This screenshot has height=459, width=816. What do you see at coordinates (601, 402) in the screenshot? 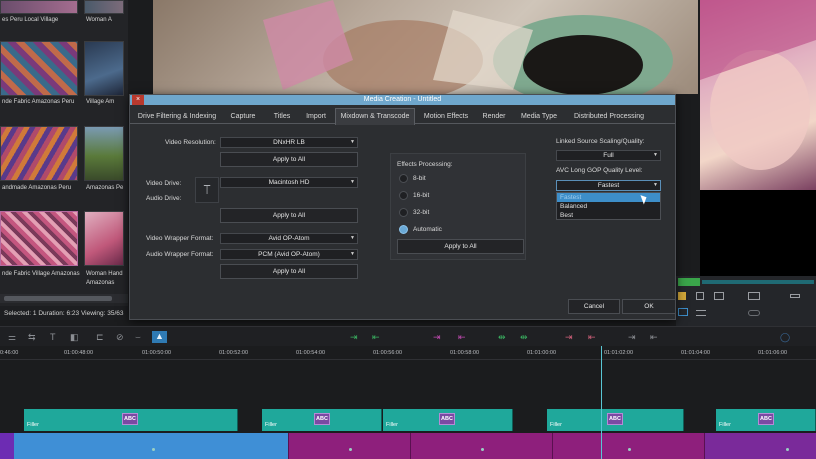
I see `timeline-playhead` at bounding box center [601, 402].